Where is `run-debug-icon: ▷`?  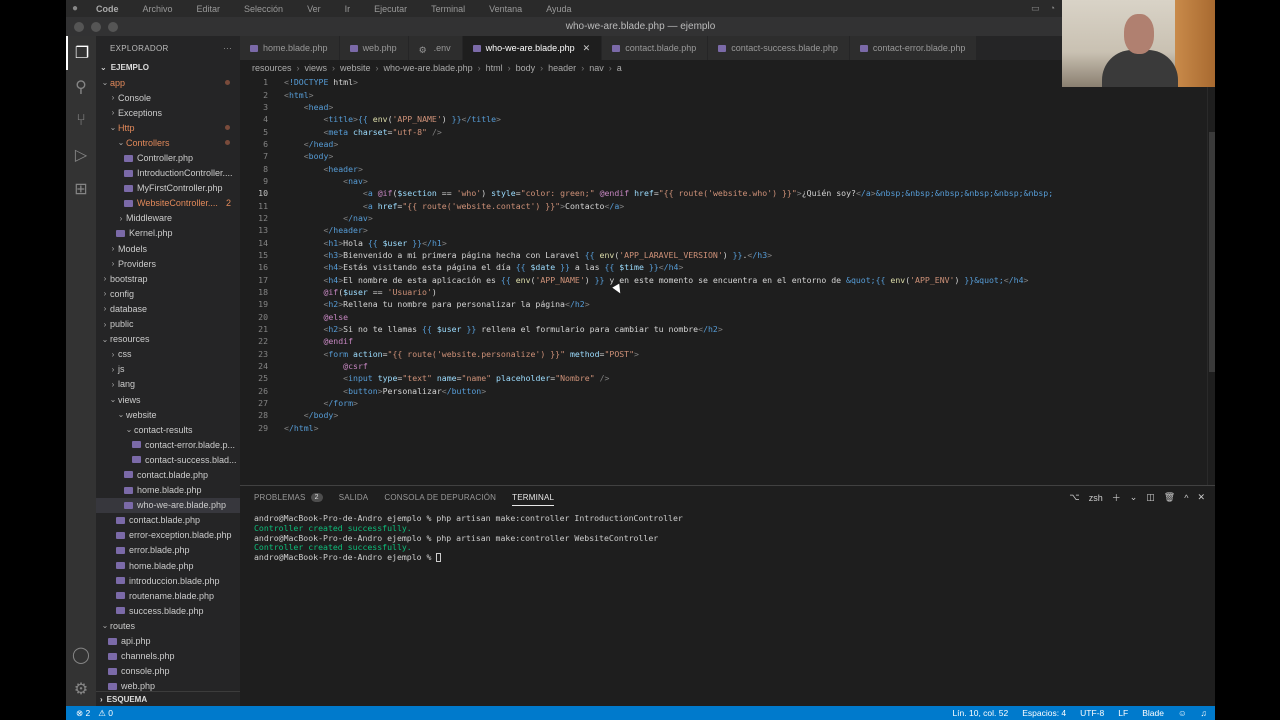
run-debug-icon: ▷ is located at coordinates (81, 155).